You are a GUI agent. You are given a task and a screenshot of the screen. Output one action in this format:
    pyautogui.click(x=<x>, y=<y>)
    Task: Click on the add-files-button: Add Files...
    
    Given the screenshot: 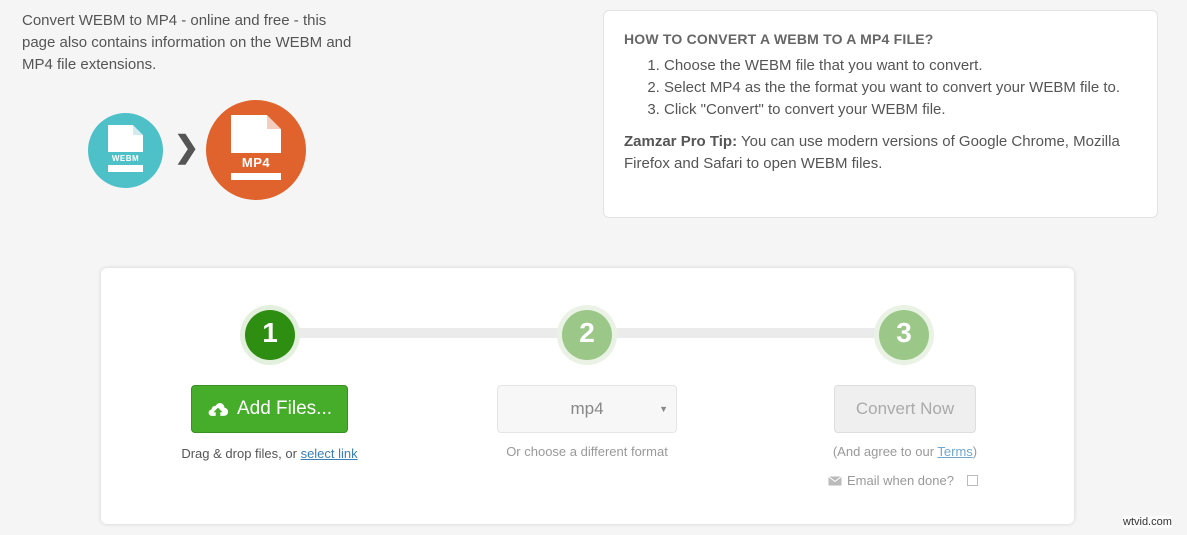 What is the action you would take?
    pyautogui.click(x=269, y=409)
    